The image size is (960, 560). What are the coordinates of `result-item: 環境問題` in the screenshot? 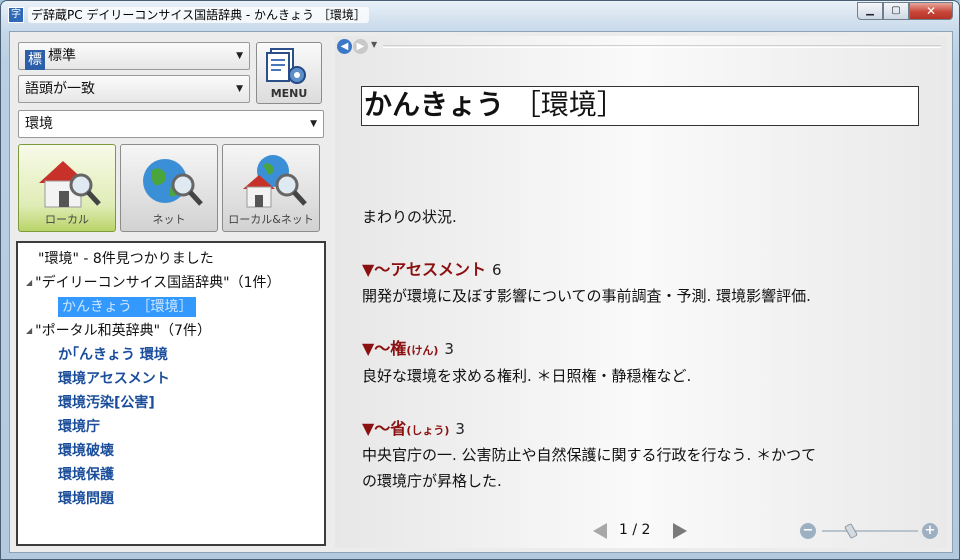 It's located at (171, 499).